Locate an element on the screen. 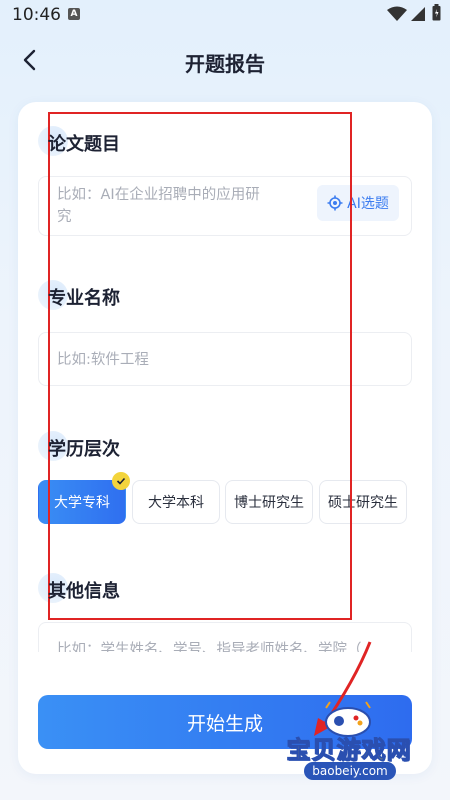  edu-option-master: 硕士研究生 is located at coordinates (363, 502).